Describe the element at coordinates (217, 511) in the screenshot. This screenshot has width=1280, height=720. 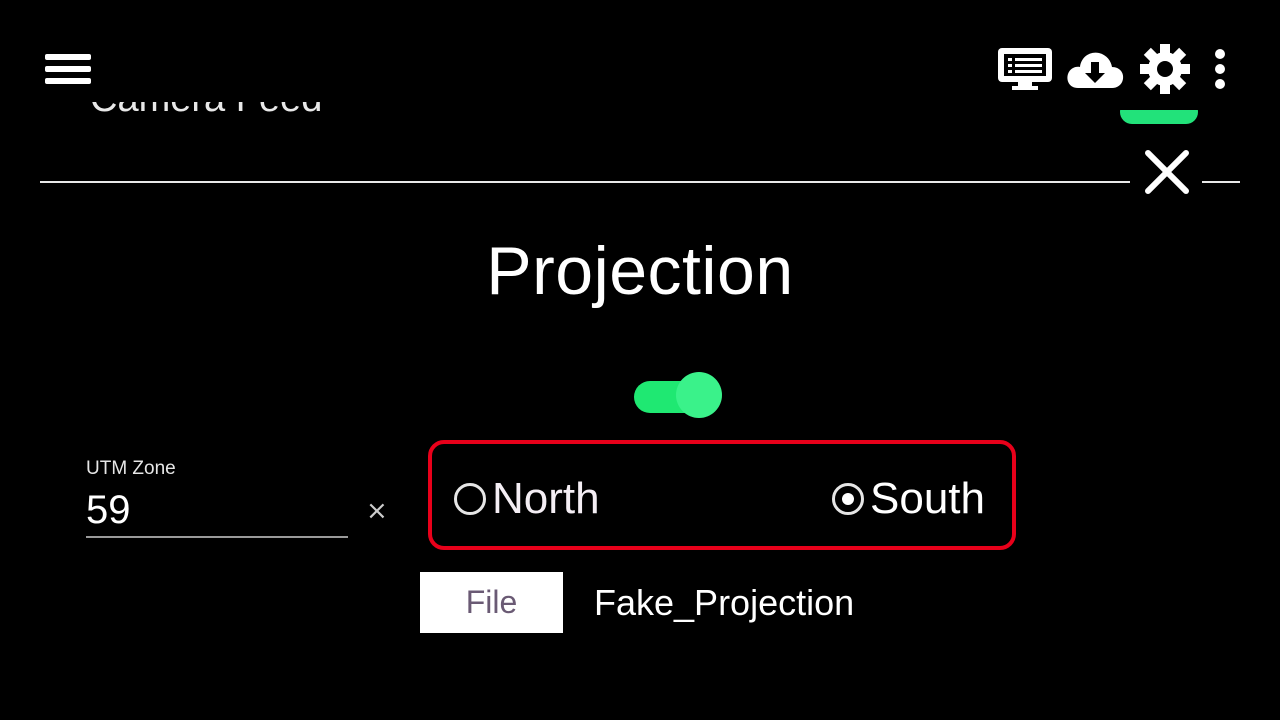
I see `utm-zone-input` at that location.